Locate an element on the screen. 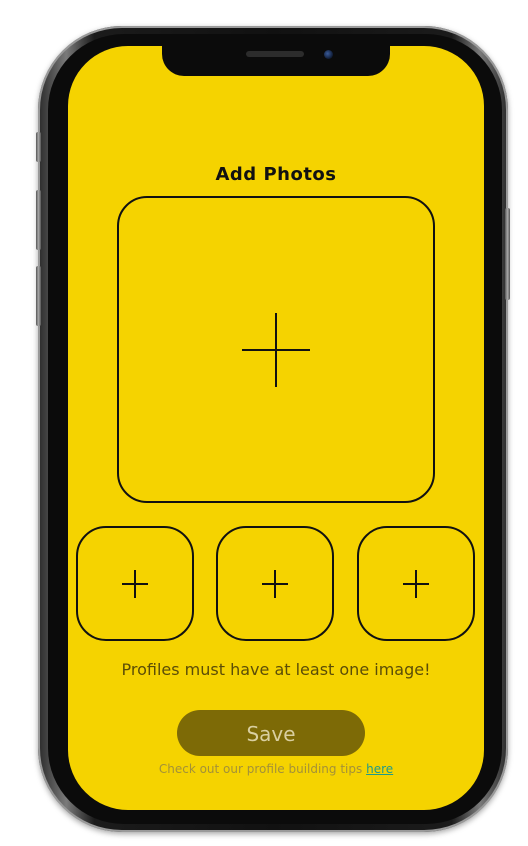 This screenshot has width=528, height=846. save-button: Save is located at coordinates (271, 733).